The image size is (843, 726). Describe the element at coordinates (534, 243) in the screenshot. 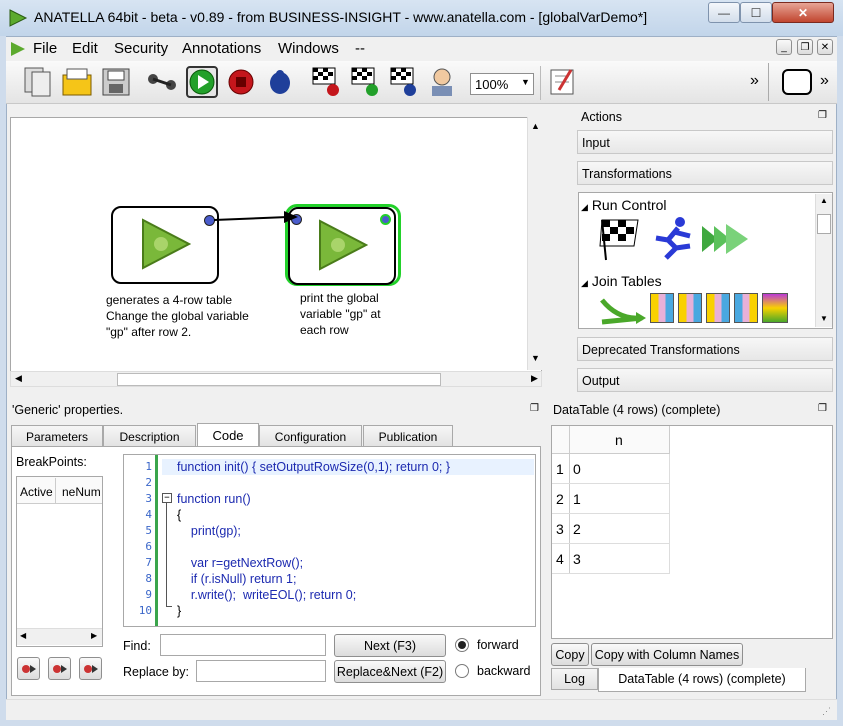

I see `canvas-vertical-scrollbar: ▲ ▼` at that location.